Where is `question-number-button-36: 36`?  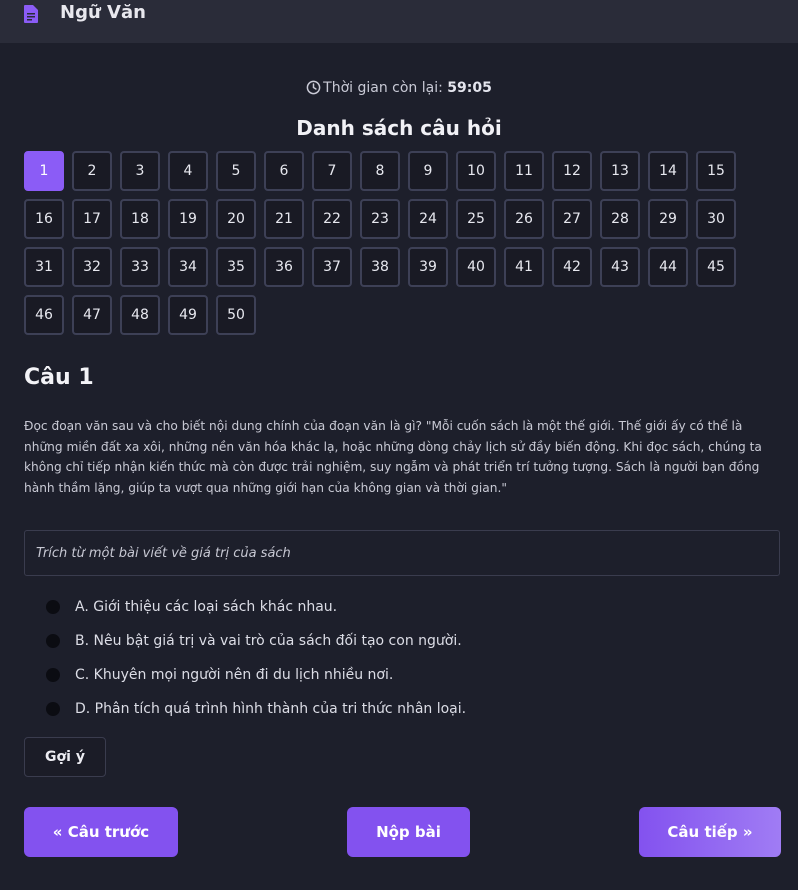
question-number-button-36: 36 is located at coordinates (284, 267).